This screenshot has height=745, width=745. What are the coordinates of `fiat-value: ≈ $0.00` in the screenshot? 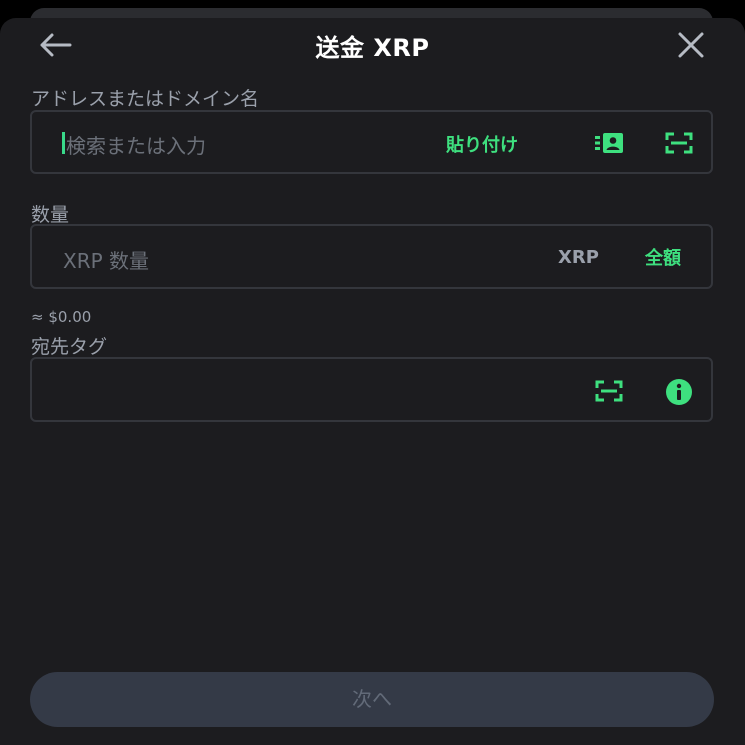 It's located at (61, 317).